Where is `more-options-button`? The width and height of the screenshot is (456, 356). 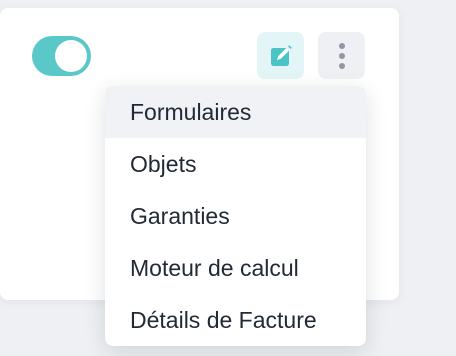 more-options-button is located at coordinates (341, 55).